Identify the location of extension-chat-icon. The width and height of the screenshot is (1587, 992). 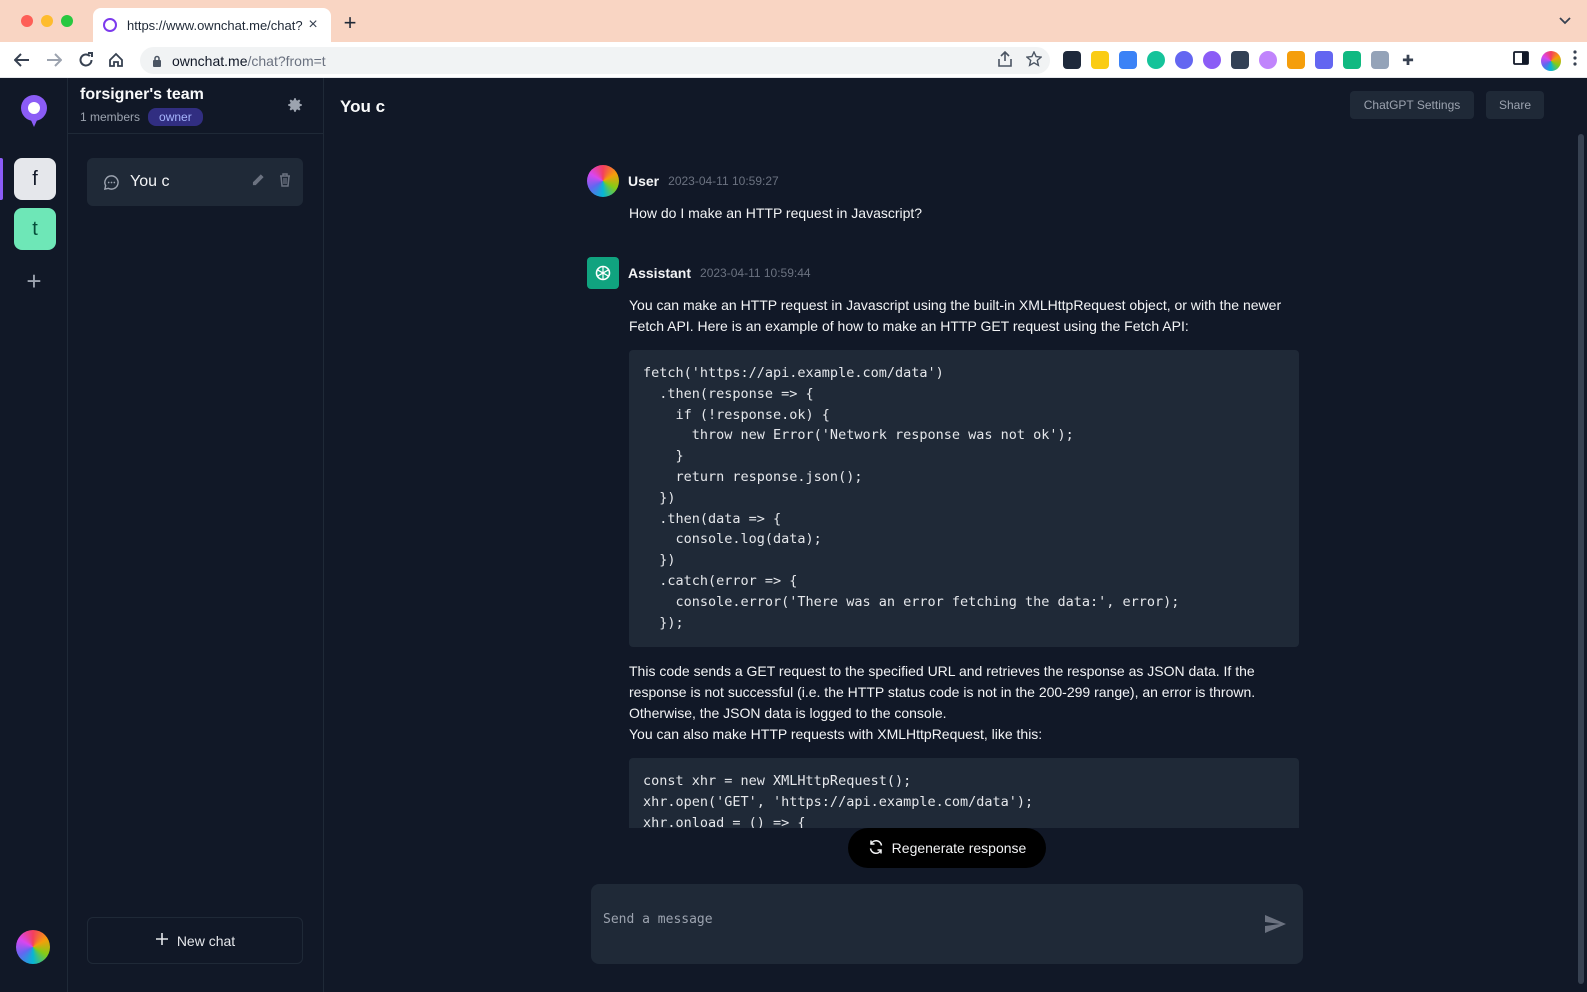
(1352, 60).